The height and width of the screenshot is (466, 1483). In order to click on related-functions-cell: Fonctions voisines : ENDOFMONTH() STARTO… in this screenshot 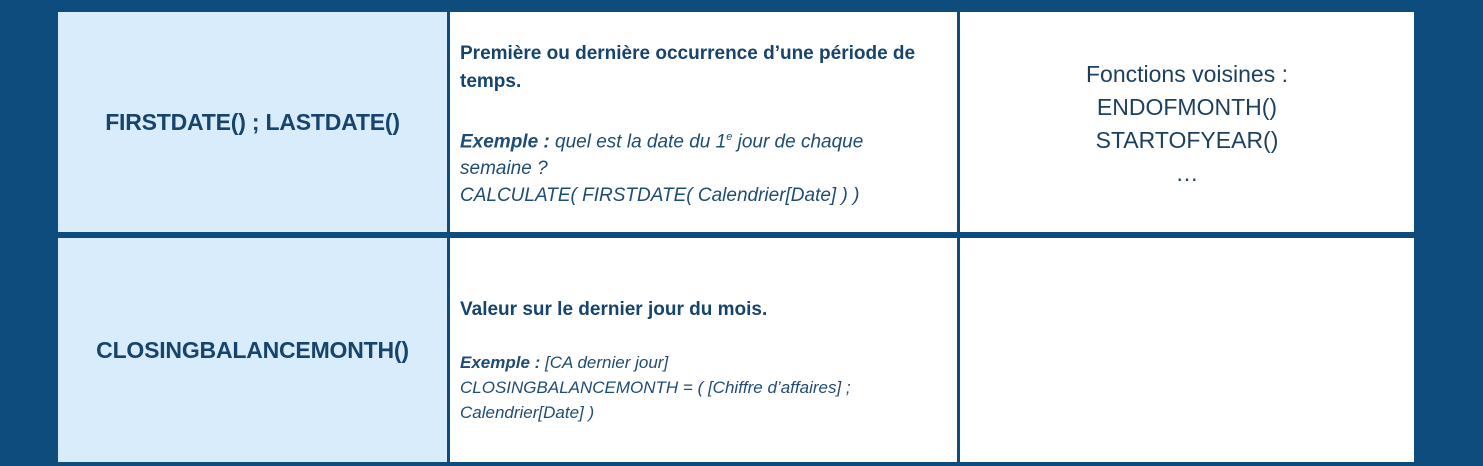, I will do `click(1187, 122)`.